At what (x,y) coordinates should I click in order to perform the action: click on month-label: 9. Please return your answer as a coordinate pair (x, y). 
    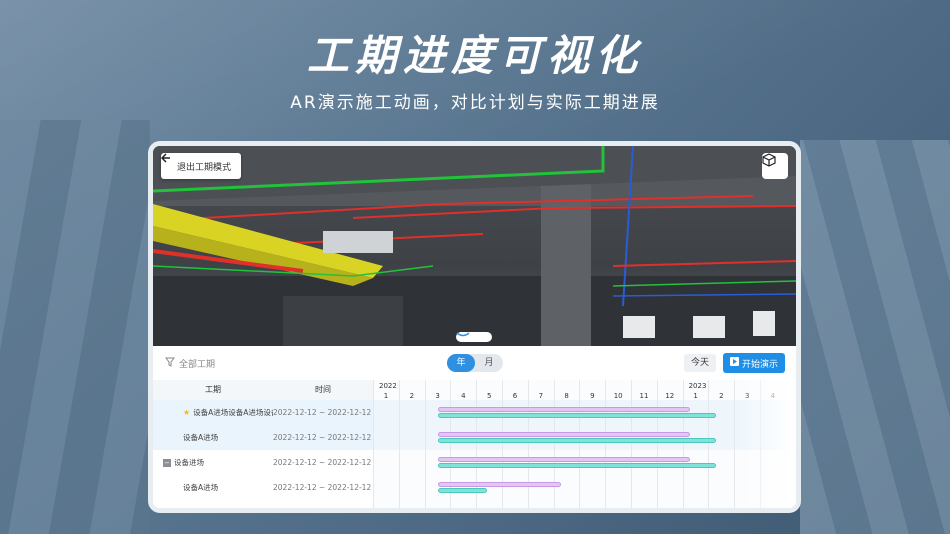
    Looking at the image, I should click on (592, 396).